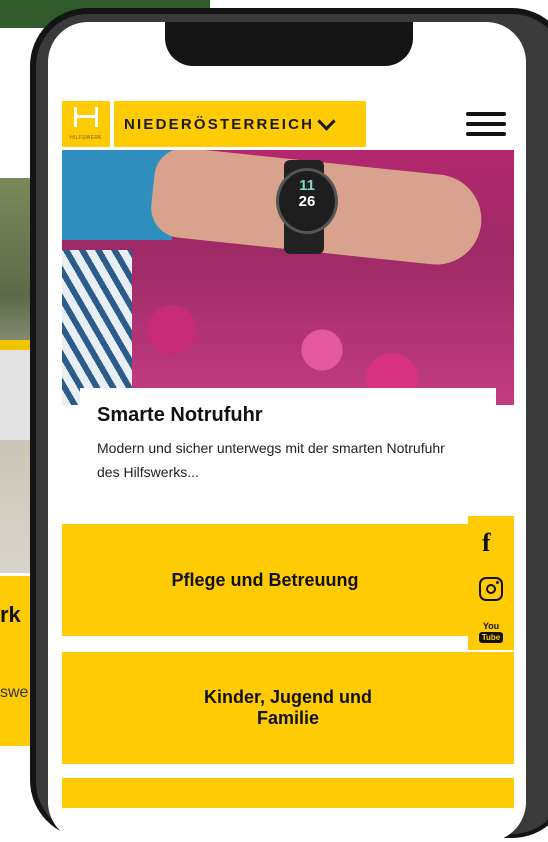  I want to click on logo-h-icon, so click(86, 117).